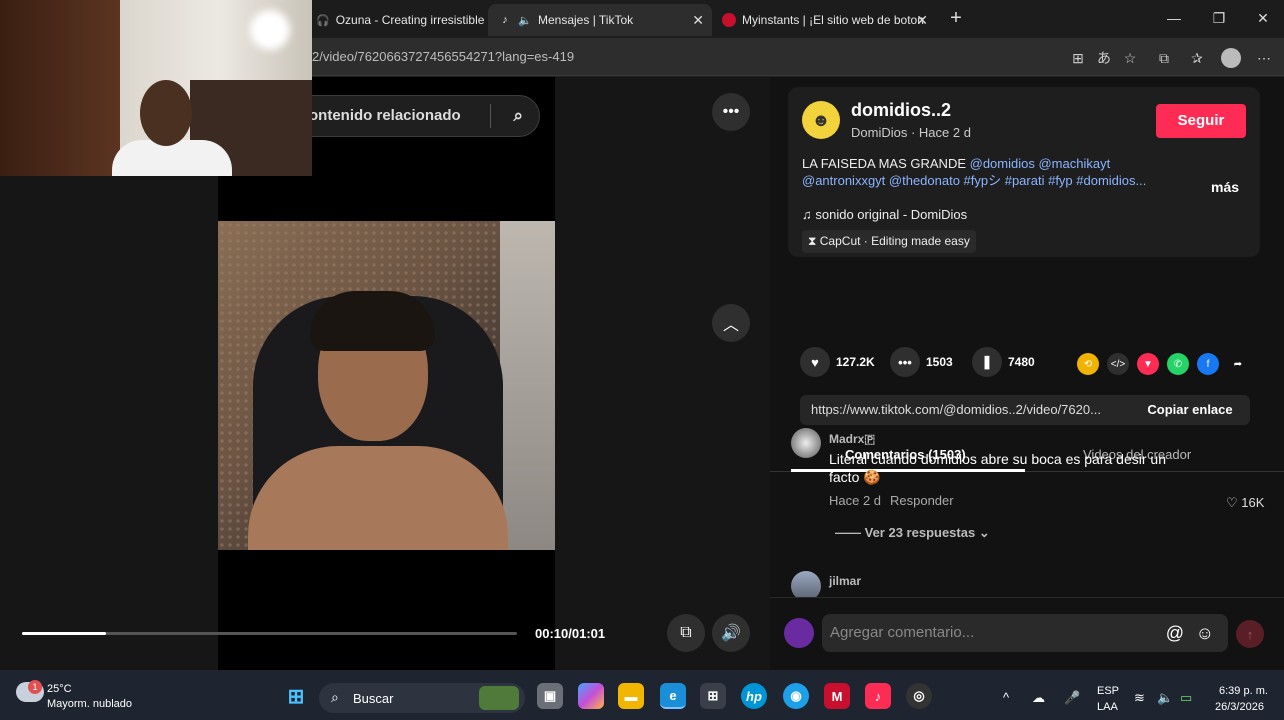 The image size is (1284, 720). I want to click on search-highlight-icon, so click(499, 698).